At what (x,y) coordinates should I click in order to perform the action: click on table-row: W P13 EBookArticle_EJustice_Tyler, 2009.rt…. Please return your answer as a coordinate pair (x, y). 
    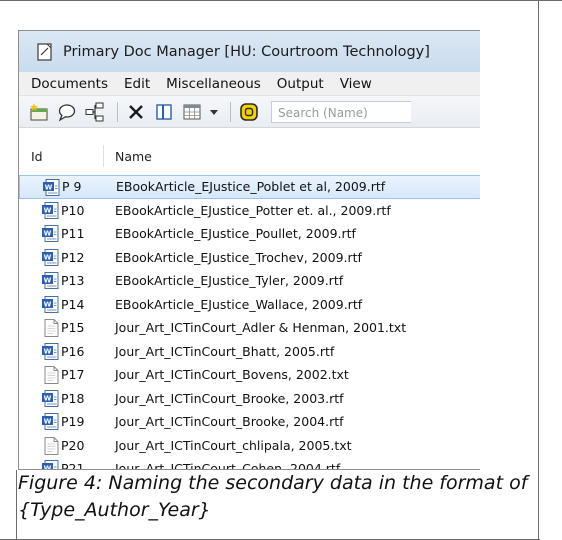
    Looking at the image, I should click on (249, 281).